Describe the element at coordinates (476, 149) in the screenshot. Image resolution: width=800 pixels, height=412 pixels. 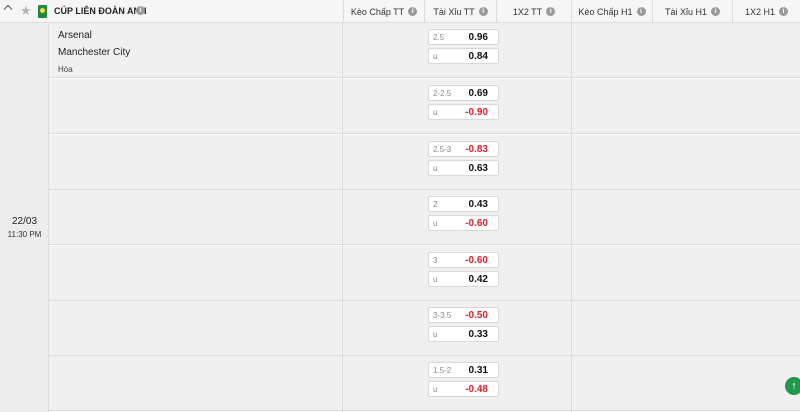
I see `odds-value: -0.83` at that location.